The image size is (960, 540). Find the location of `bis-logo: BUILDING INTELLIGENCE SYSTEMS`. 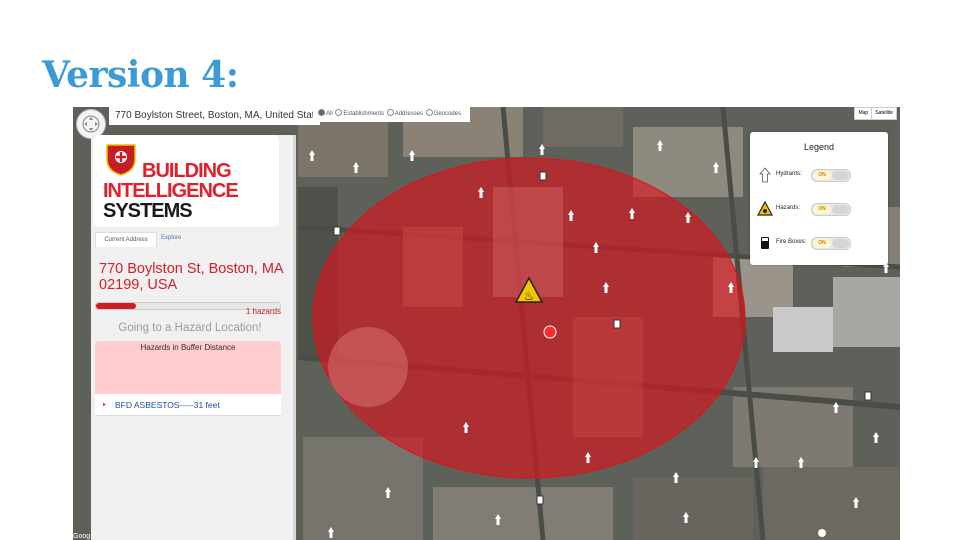

bis-logo: BUILDING INTELLIGENCE SYSTEMS is located at coordinates (186, 181).